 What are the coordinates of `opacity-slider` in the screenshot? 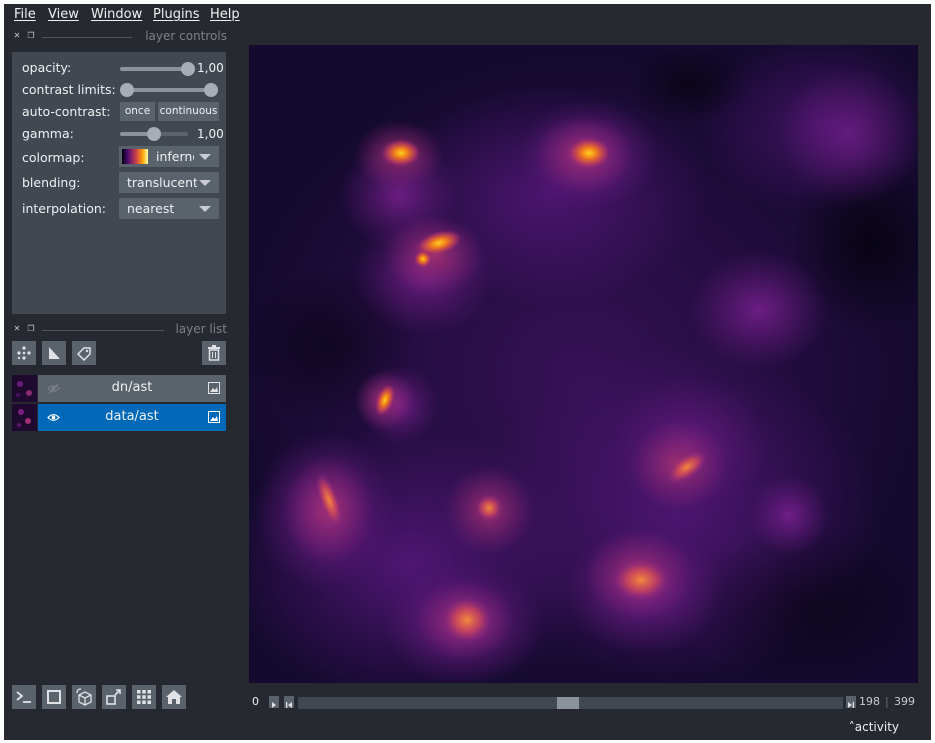 It's located at (157, 69).